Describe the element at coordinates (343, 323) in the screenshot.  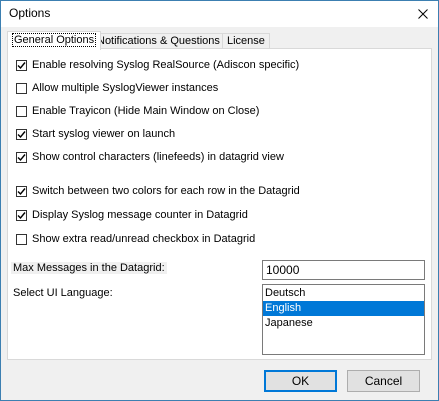
I see `language-option-japanese: Japanese` at that location.